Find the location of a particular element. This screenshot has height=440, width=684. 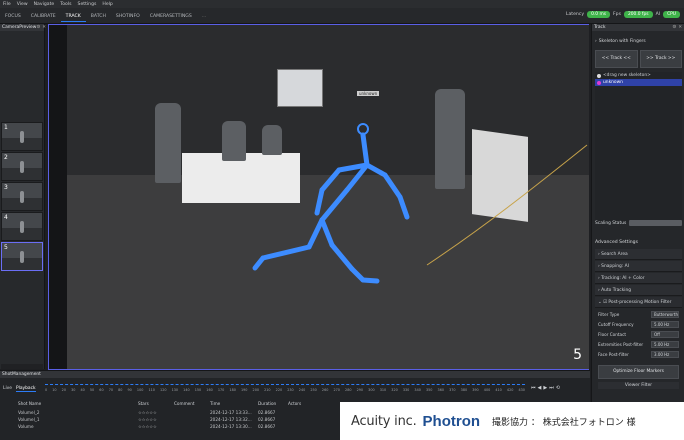

skeleton-list: <drag new skeleton> unknown is located at coordinates (638, 147).